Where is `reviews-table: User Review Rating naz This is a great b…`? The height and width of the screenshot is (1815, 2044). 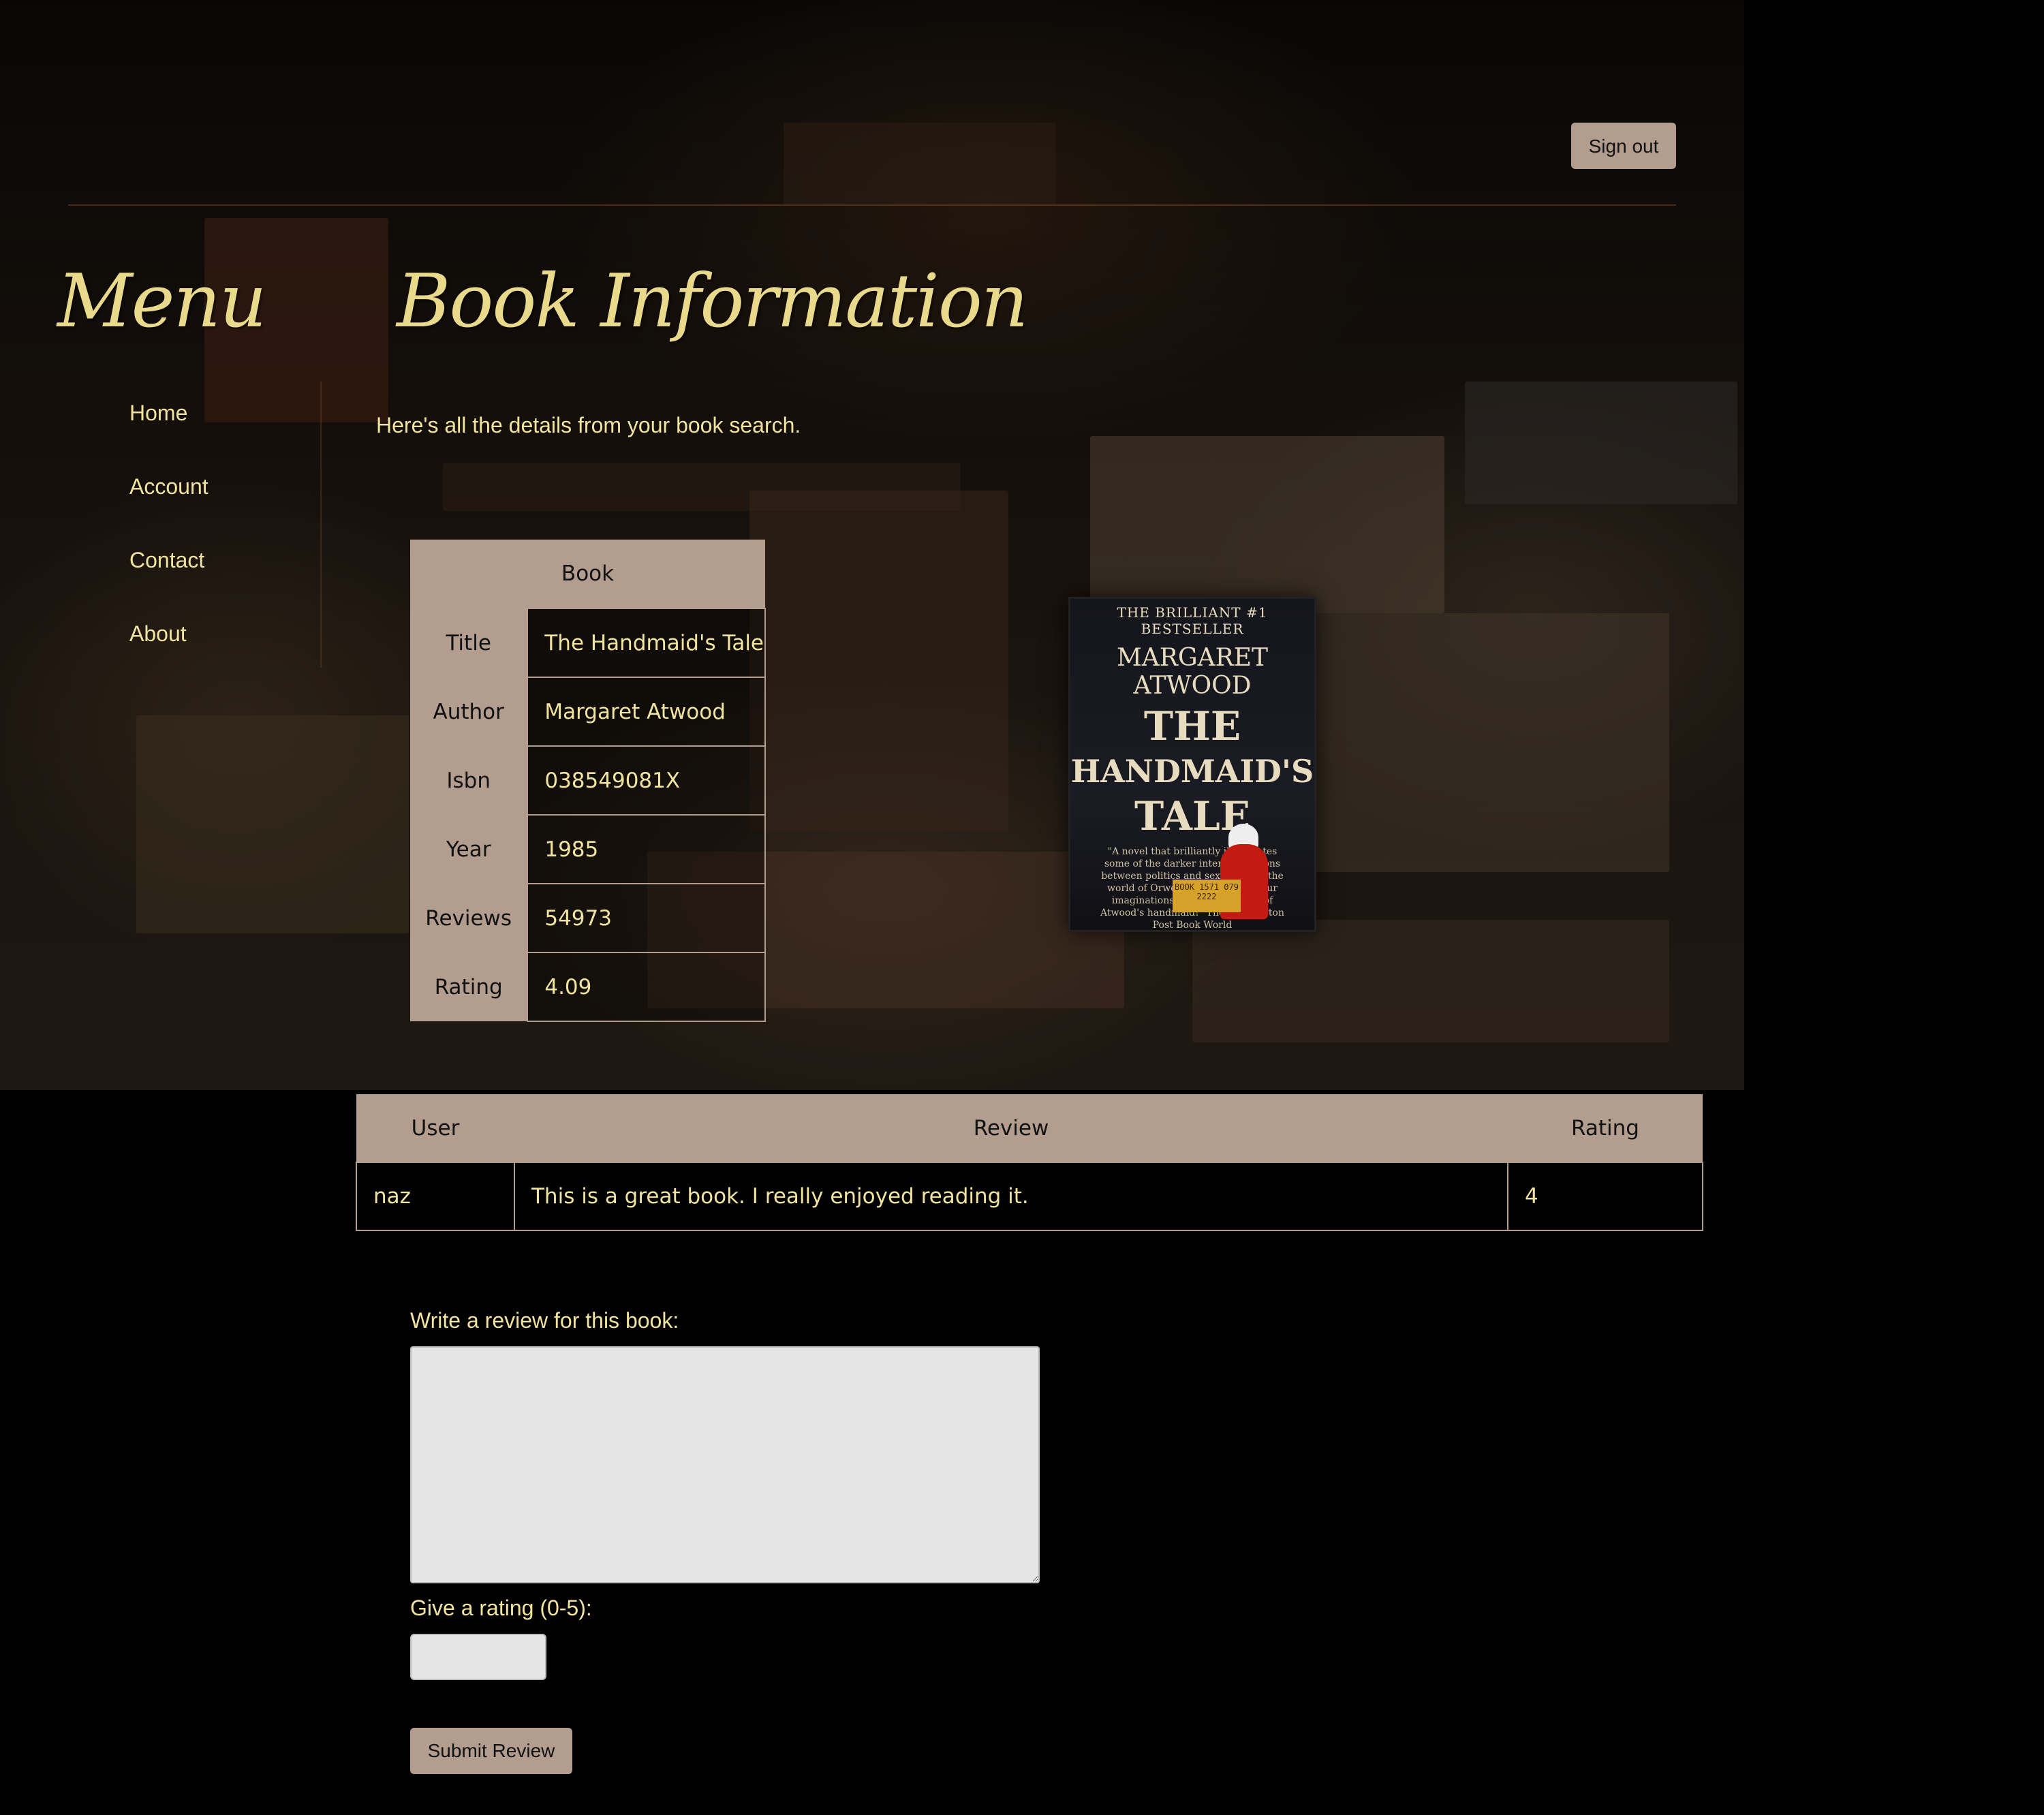 reviews-table: User Review Rating naz This is a great b… is located at coordinates (1029, 1162).